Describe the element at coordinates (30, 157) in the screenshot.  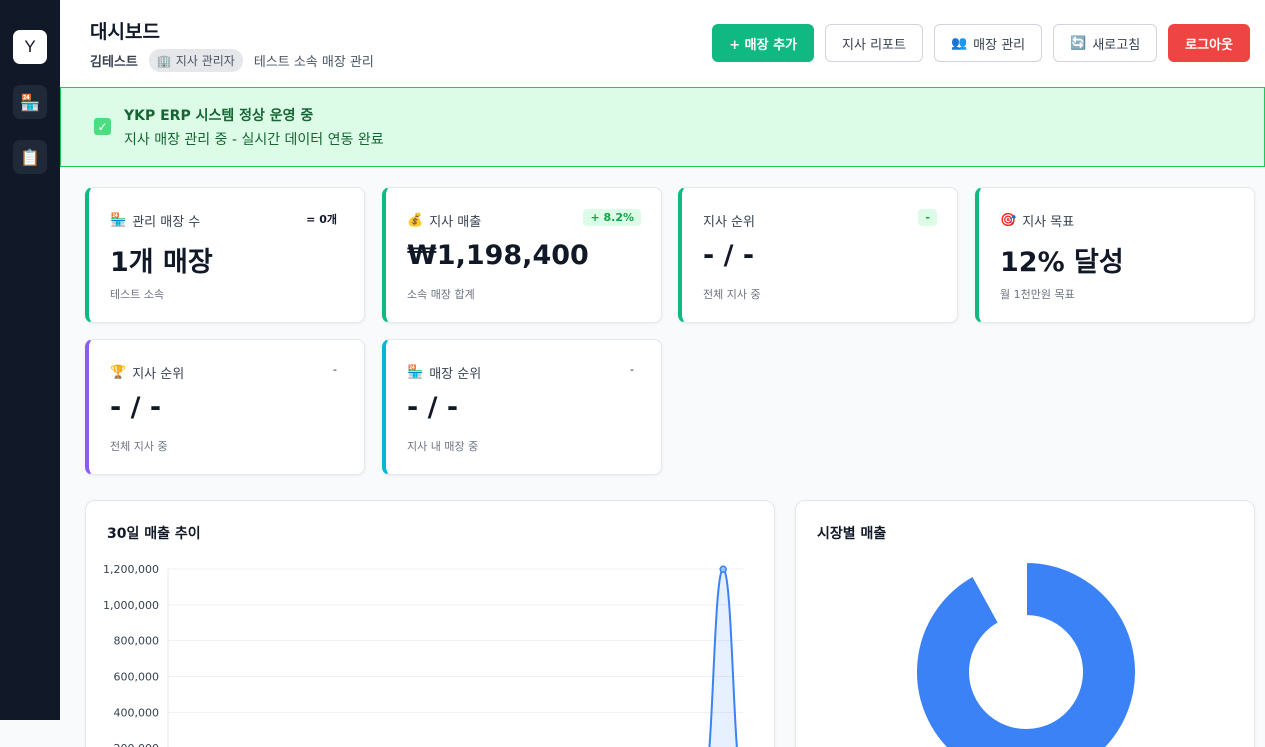
I see `clipboard-icon: 📋` at that location.